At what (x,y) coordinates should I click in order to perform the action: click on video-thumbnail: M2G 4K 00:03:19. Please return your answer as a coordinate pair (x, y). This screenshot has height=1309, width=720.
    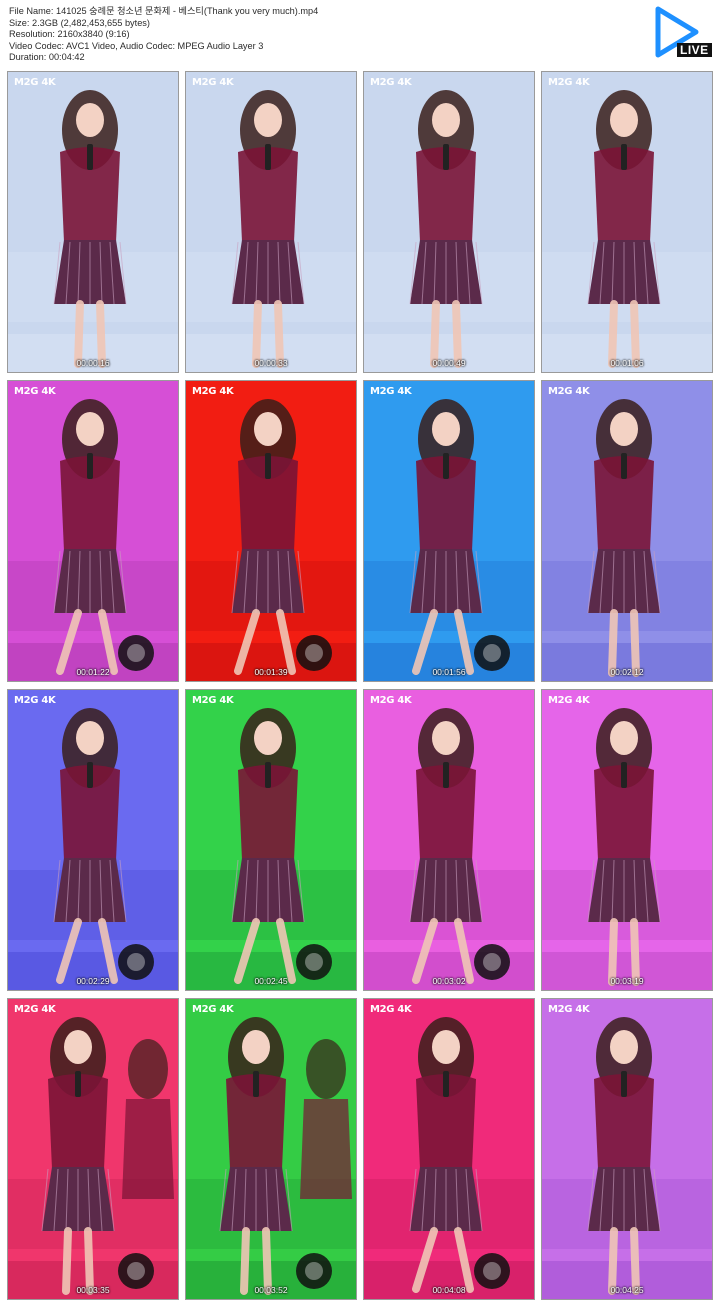
    Looking at the image, I should click on (627, 840).